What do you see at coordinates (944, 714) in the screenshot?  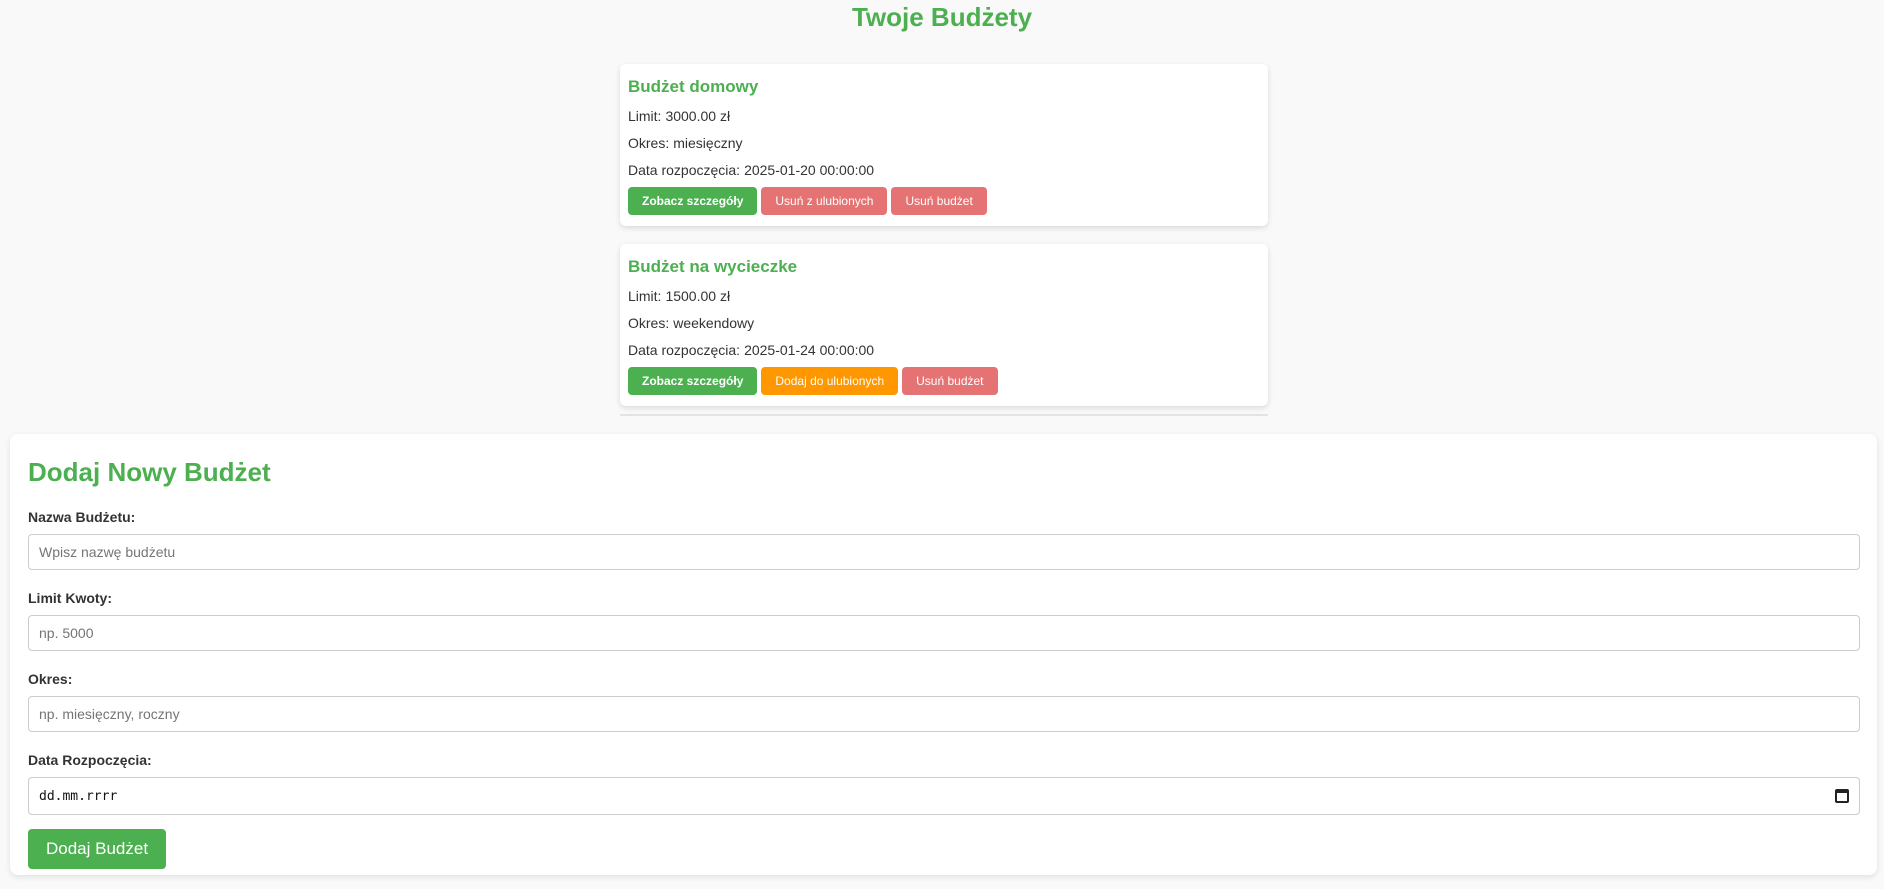 I see `budget-period-input` at bounding box center [944, 714].